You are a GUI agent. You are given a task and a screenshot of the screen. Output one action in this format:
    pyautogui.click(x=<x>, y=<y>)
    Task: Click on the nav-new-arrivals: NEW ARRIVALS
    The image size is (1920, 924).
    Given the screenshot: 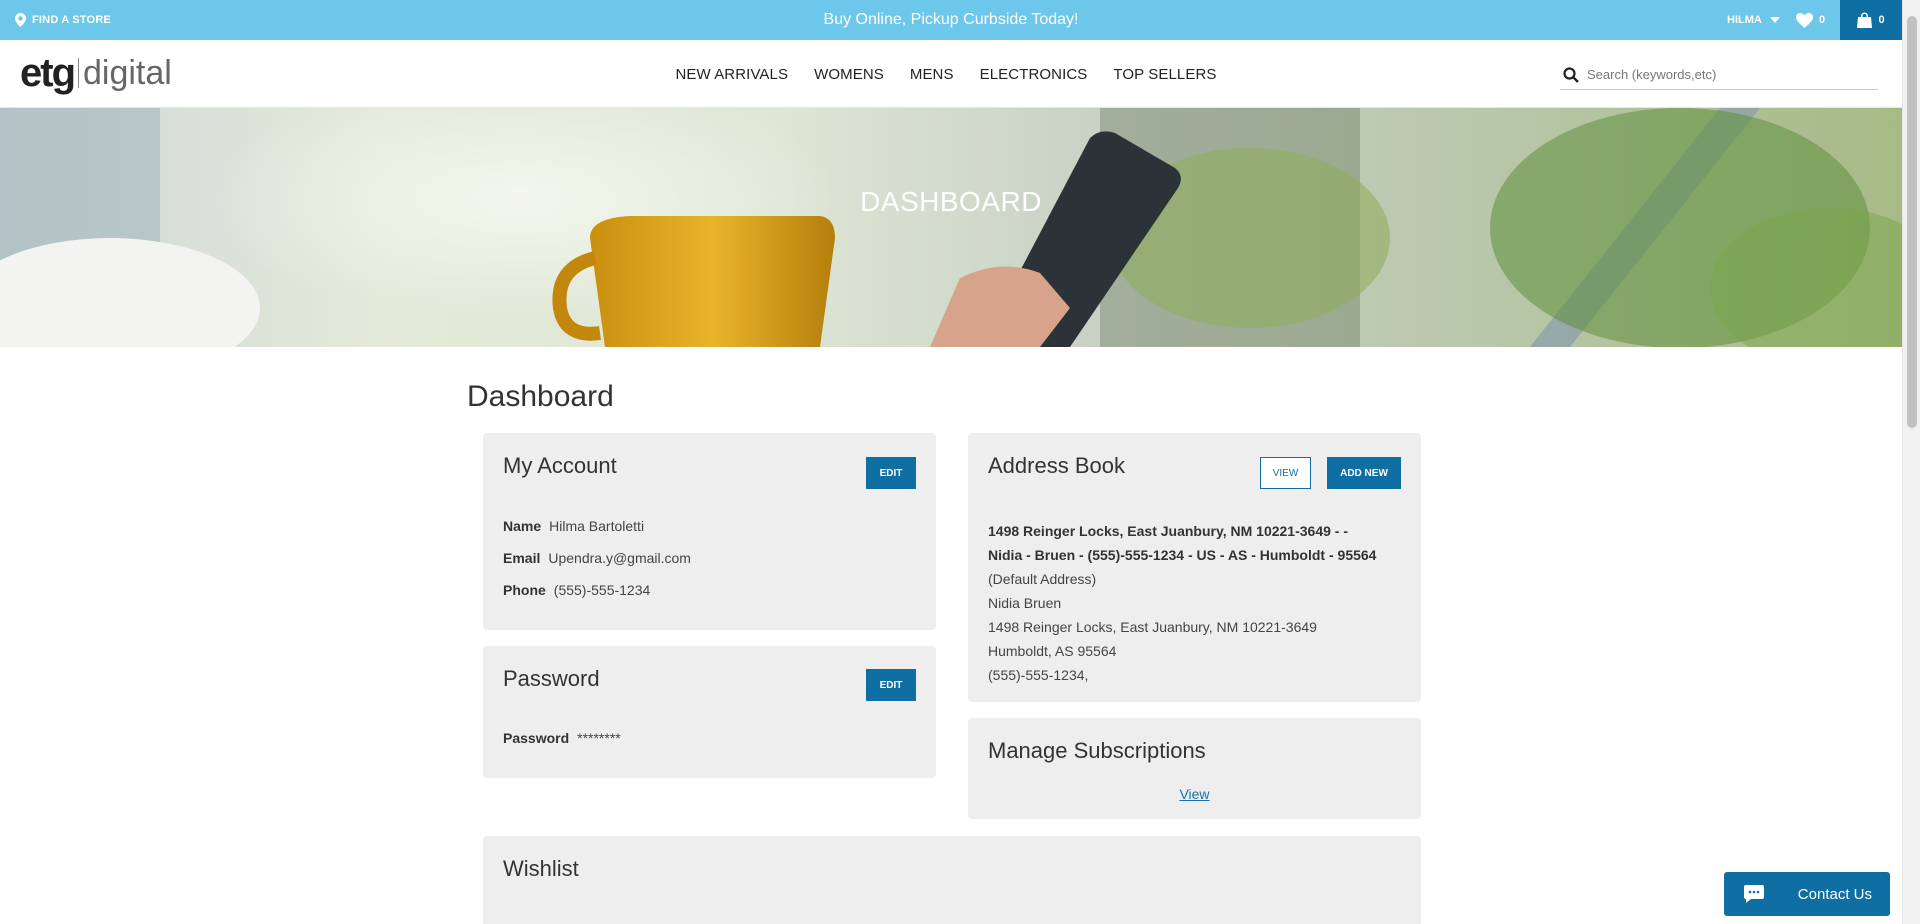 What is the action you would take?
    pyautogui.click(x=731, y=74)
    